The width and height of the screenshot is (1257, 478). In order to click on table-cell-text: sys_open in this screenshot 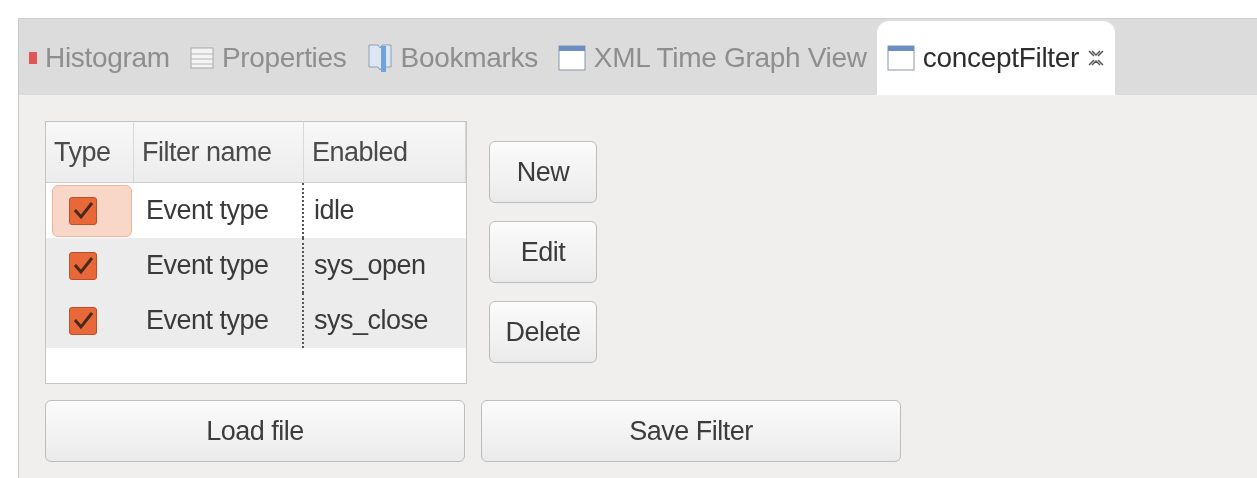, I will do `click(370, 265)`.